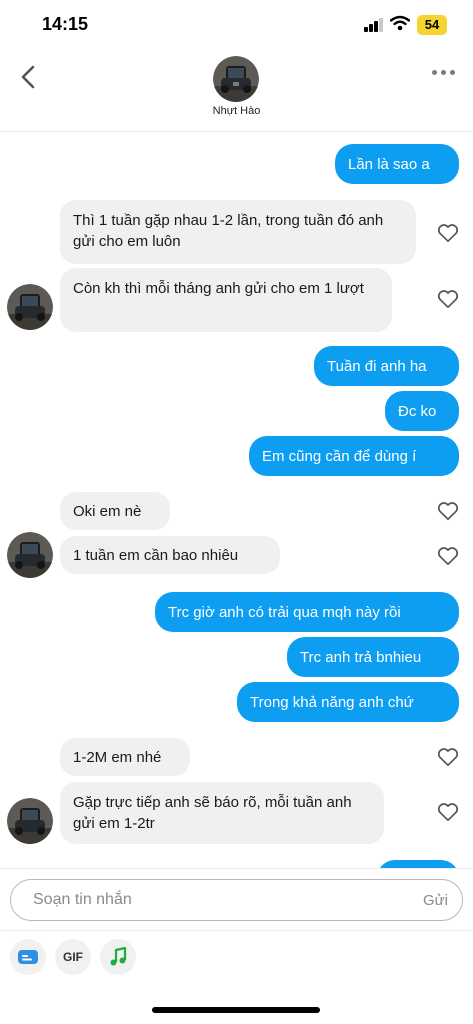 The width and height of the screenshot is (473, 1024). What do you see at coordinates (354, 456) in the screenshot?
I see `message-outgoing: Em cũng cần để dùng í` at bounding box center [354, 456].